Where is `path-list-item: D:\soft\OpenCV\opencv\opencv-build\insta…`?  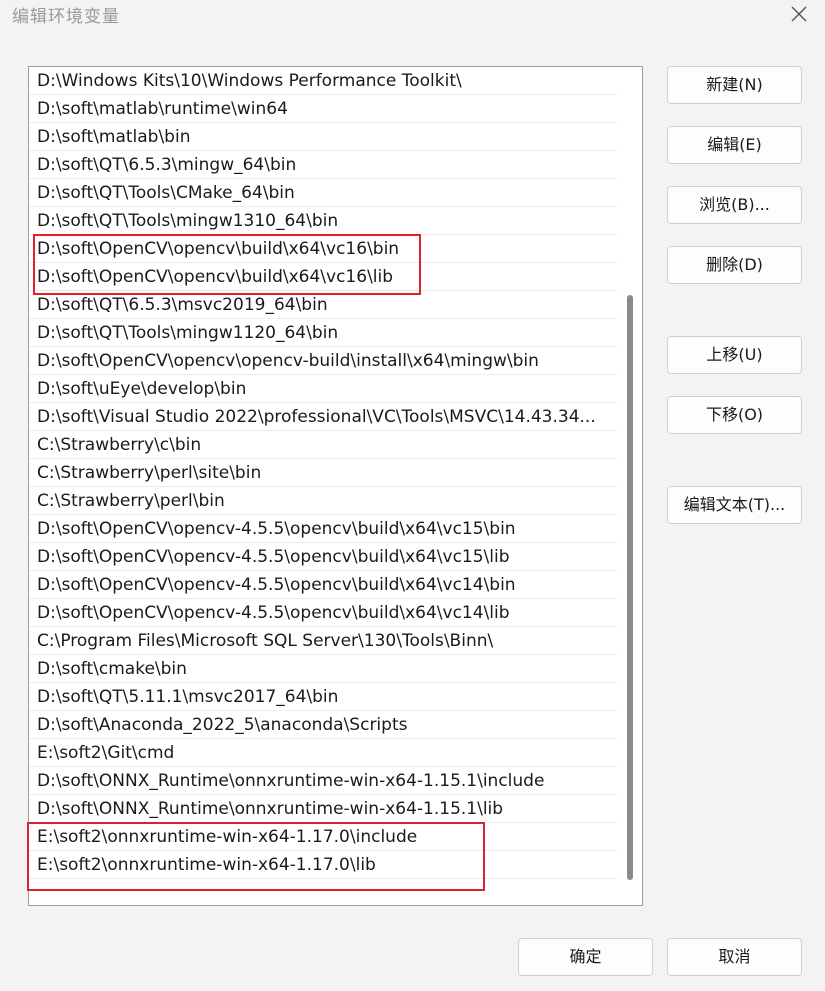
path-list-item: D:\soft\OpenCV\opencv\opencv-build\insta… is located at coordinates (323, 361).